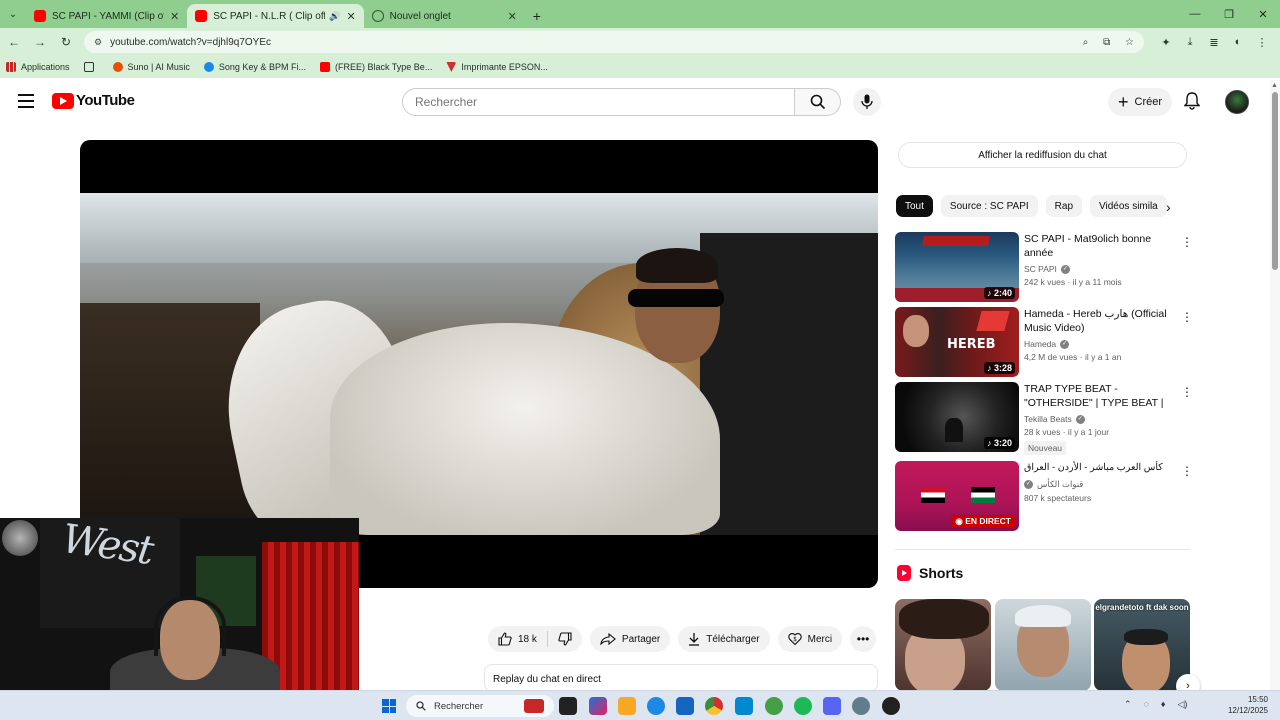 This screenshot has width=1280, height=720. I want to click on user-avatar, so click(1237, 102).